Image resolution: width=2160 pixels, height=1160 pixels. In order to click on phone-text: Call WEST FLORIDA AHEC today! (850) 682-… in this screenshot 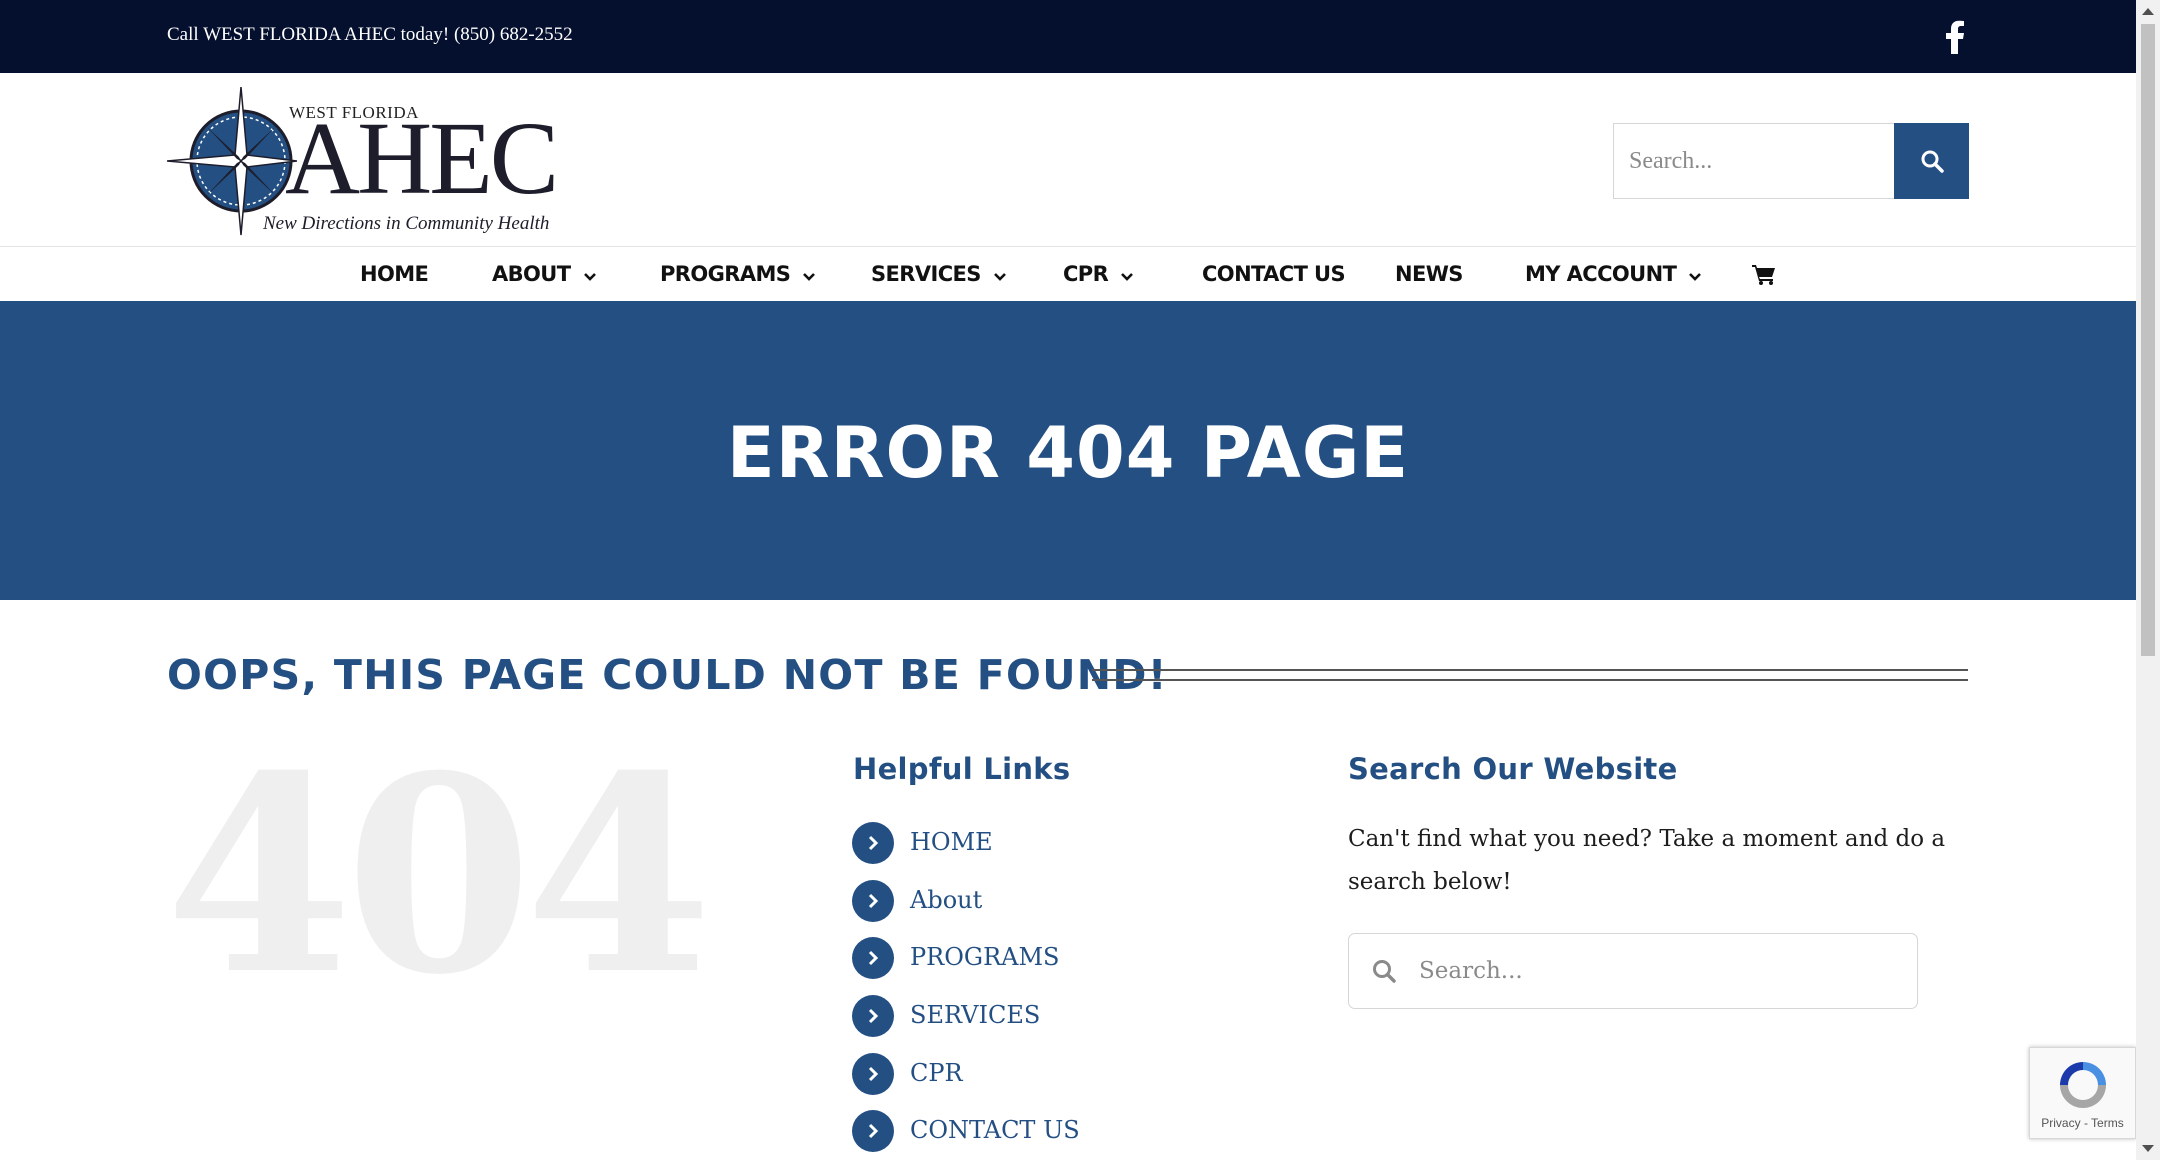, I will do `click(370, 34)`.